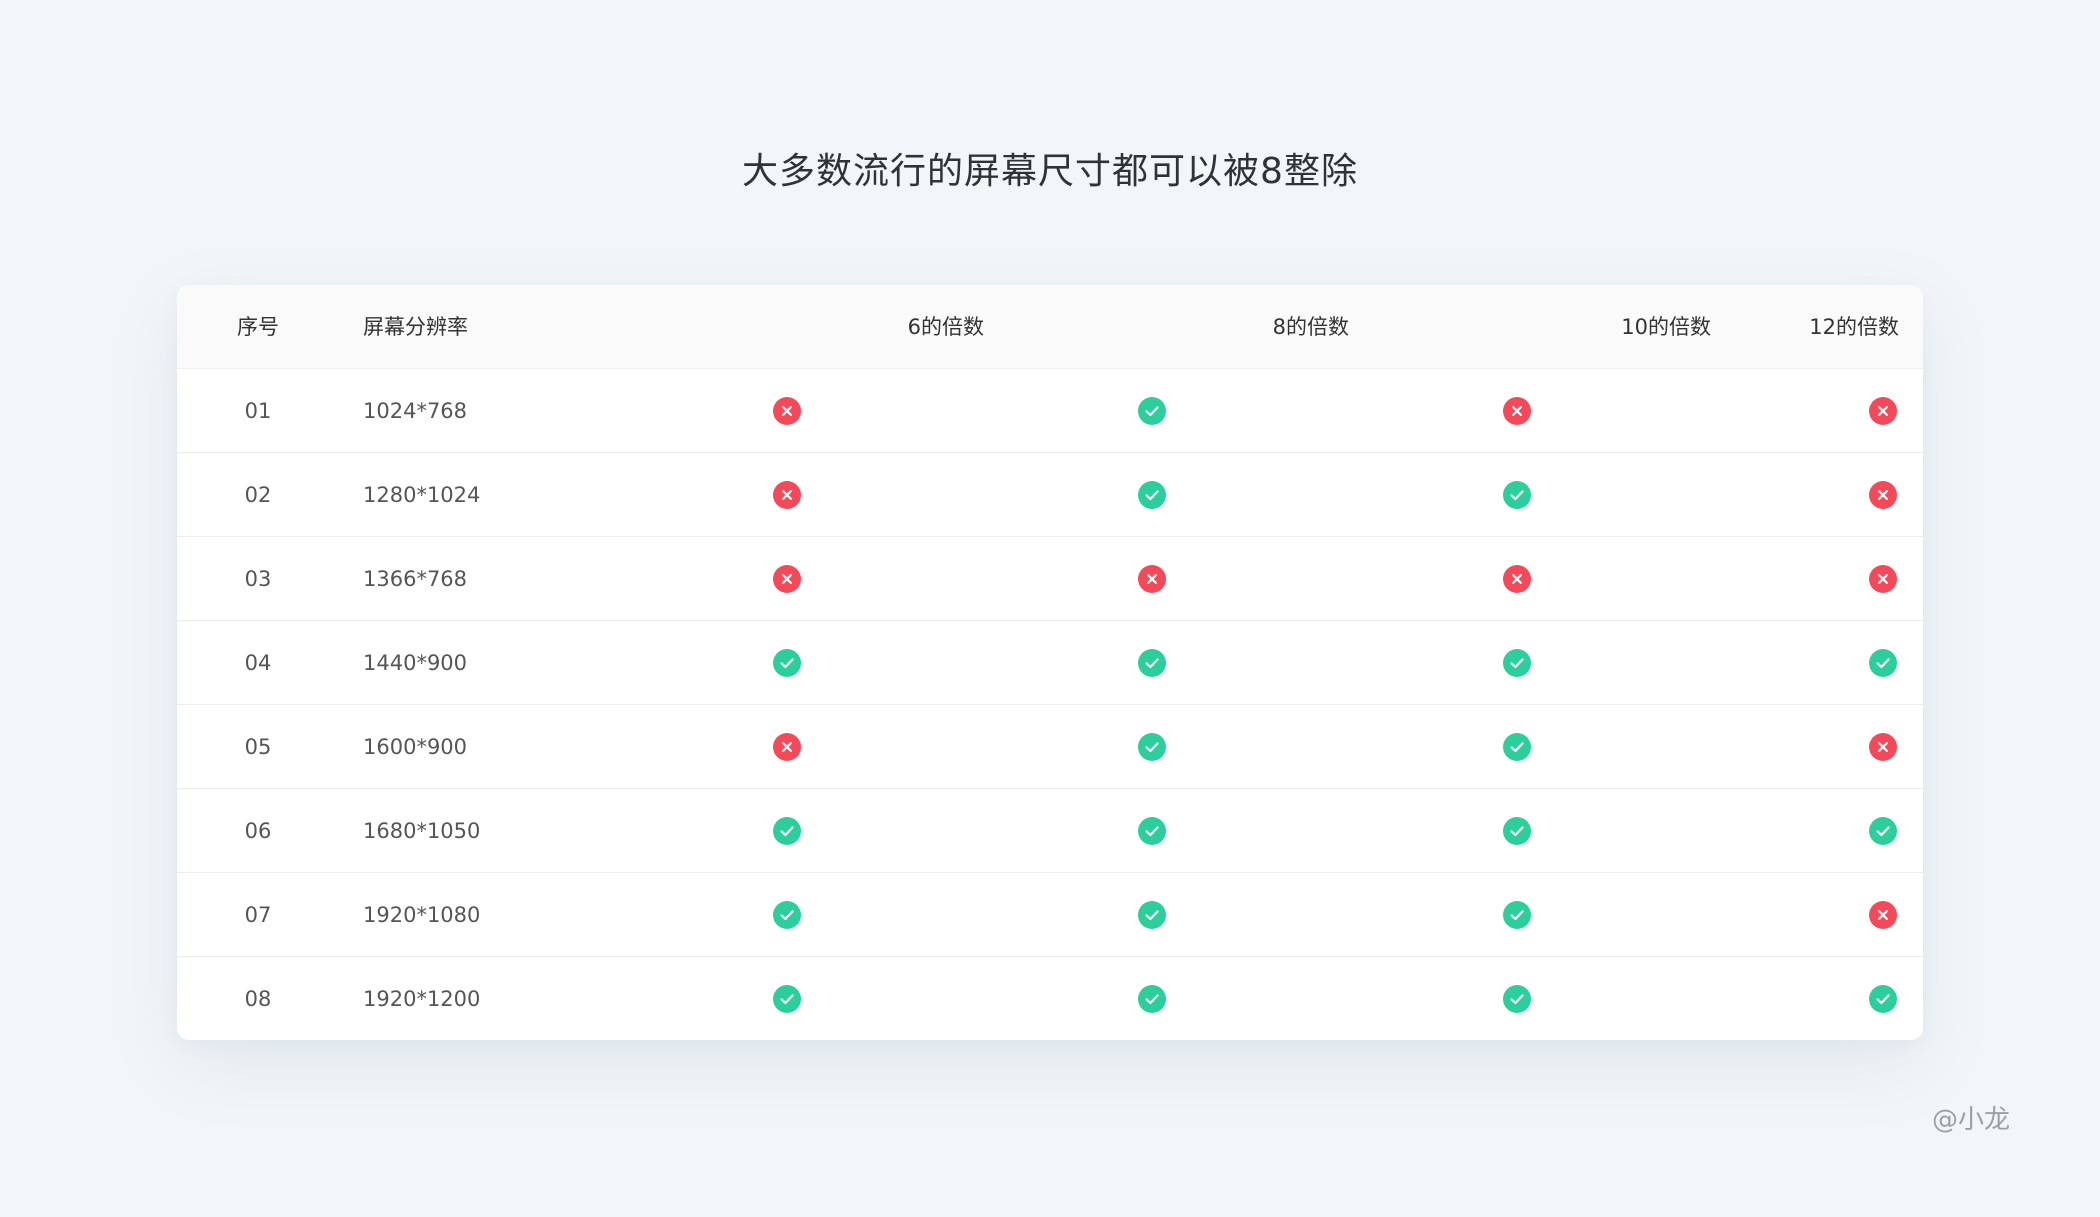  Describe the element at coordinates (258, 831) in the screenshot. I see `row-index: 06` at that location.